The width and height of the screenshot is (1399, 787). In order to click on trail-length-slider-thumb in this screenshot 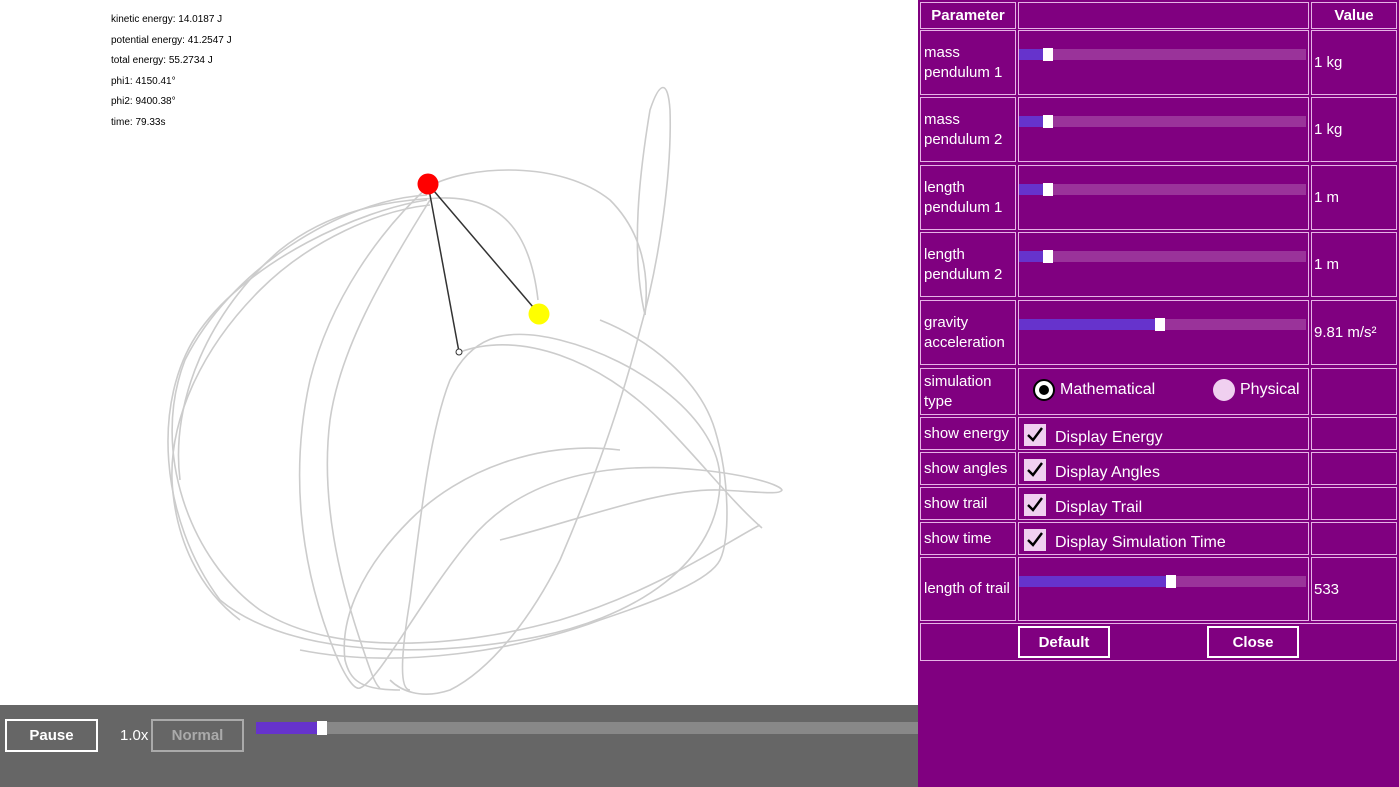, I will do `click(1171, 581)`.